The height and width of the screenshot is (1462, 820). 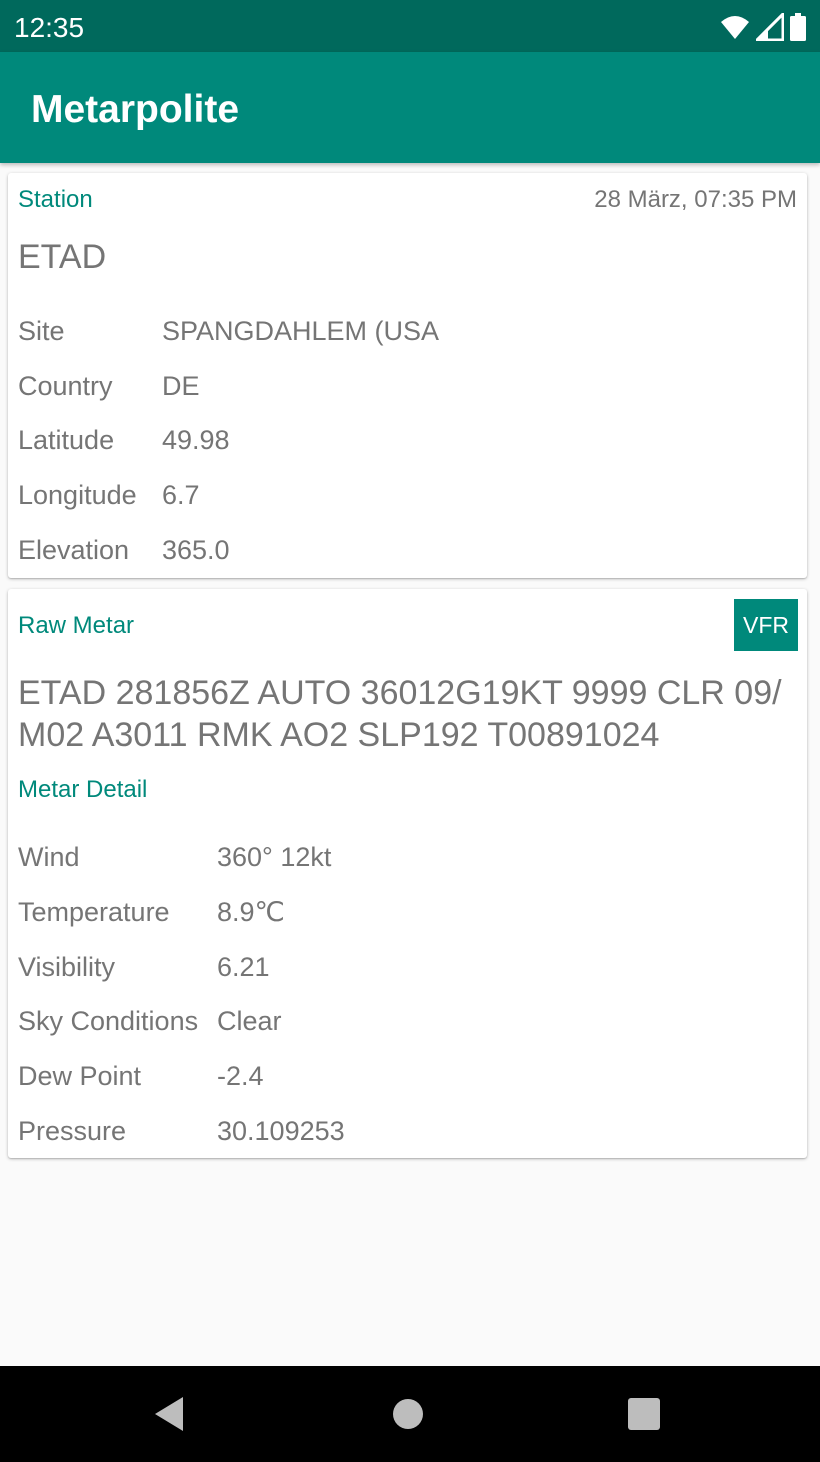 What do you see at coordinates (196, 550) in the screenshot?
I see `station-row-value: 365.0` at bounding box center [196, 550].